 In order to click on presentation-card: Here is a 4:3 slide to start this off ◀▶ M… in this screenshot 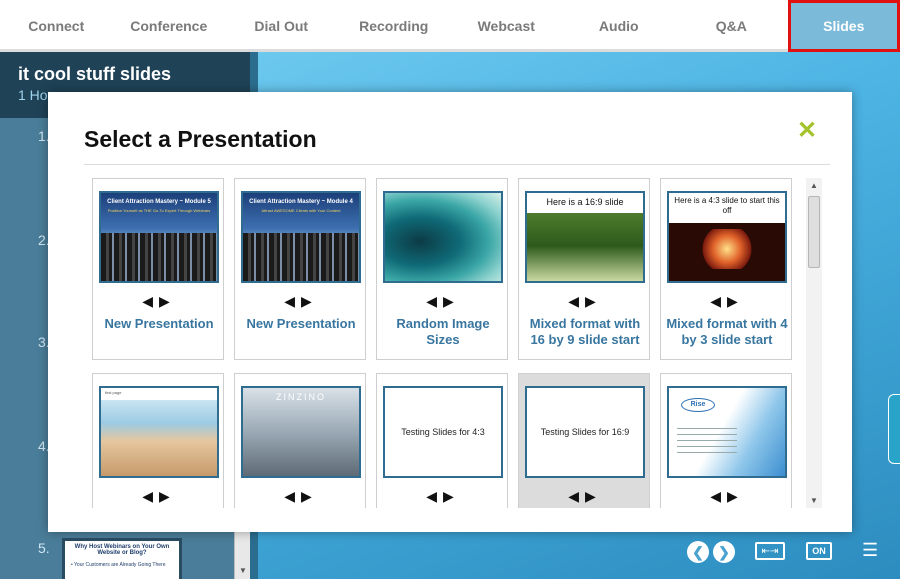, I will do `click(726, 269)`.